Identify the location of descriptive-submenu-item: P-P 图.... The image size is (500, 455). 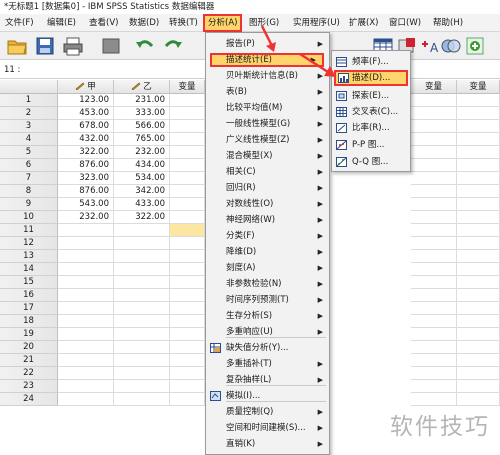
(371, 145).